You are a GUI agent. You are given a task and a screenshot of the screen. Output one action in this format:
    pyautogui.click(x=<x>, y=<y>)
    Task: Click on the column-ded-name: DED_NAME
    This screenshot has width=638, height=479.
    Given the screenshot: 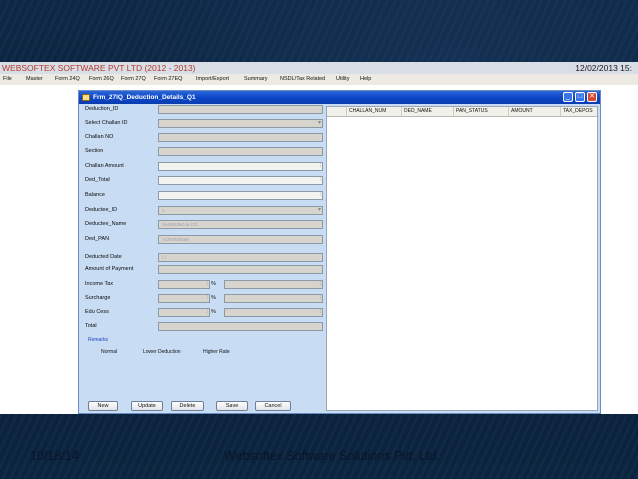 What is the action you would take?
    pyautogui.click(x=428, y=111)
    